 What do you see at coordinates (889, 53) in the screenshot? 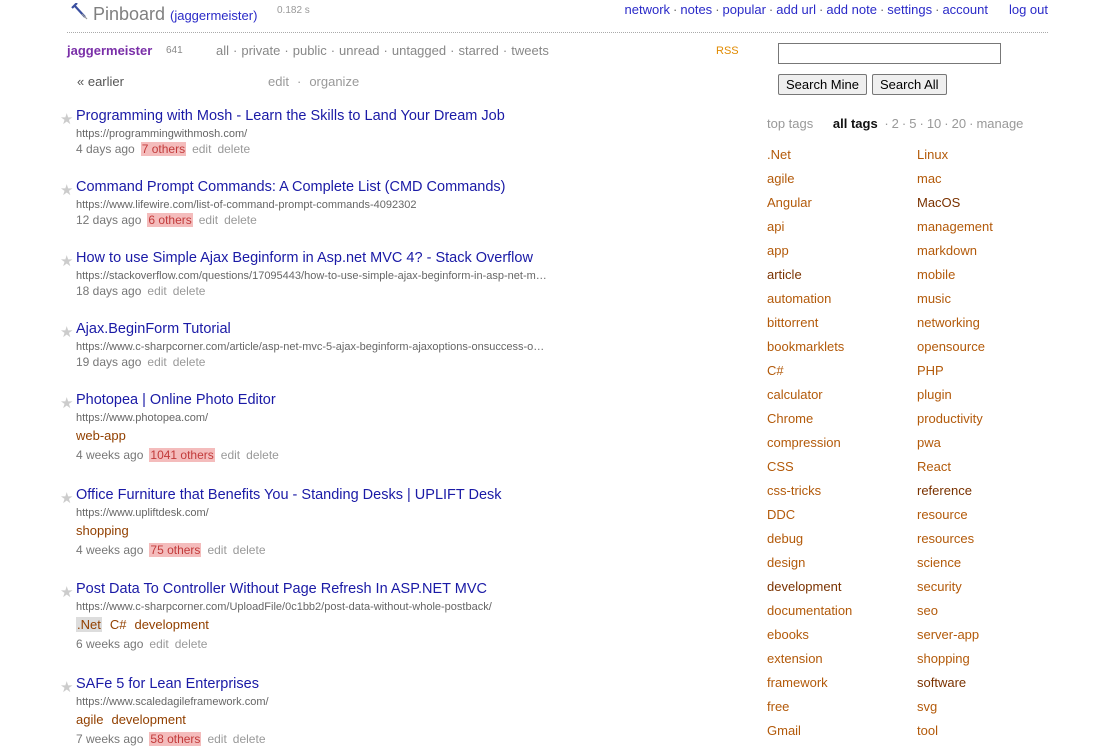
I see `search-input` at bounding box center [889, 53].